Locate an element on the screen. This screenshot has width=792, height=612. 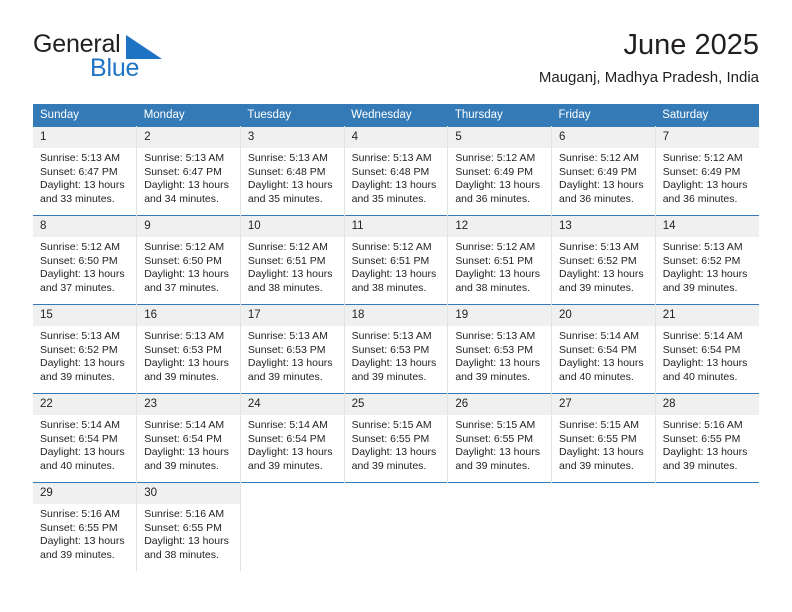
day-number: 21 is located at coordinates (707, 315).